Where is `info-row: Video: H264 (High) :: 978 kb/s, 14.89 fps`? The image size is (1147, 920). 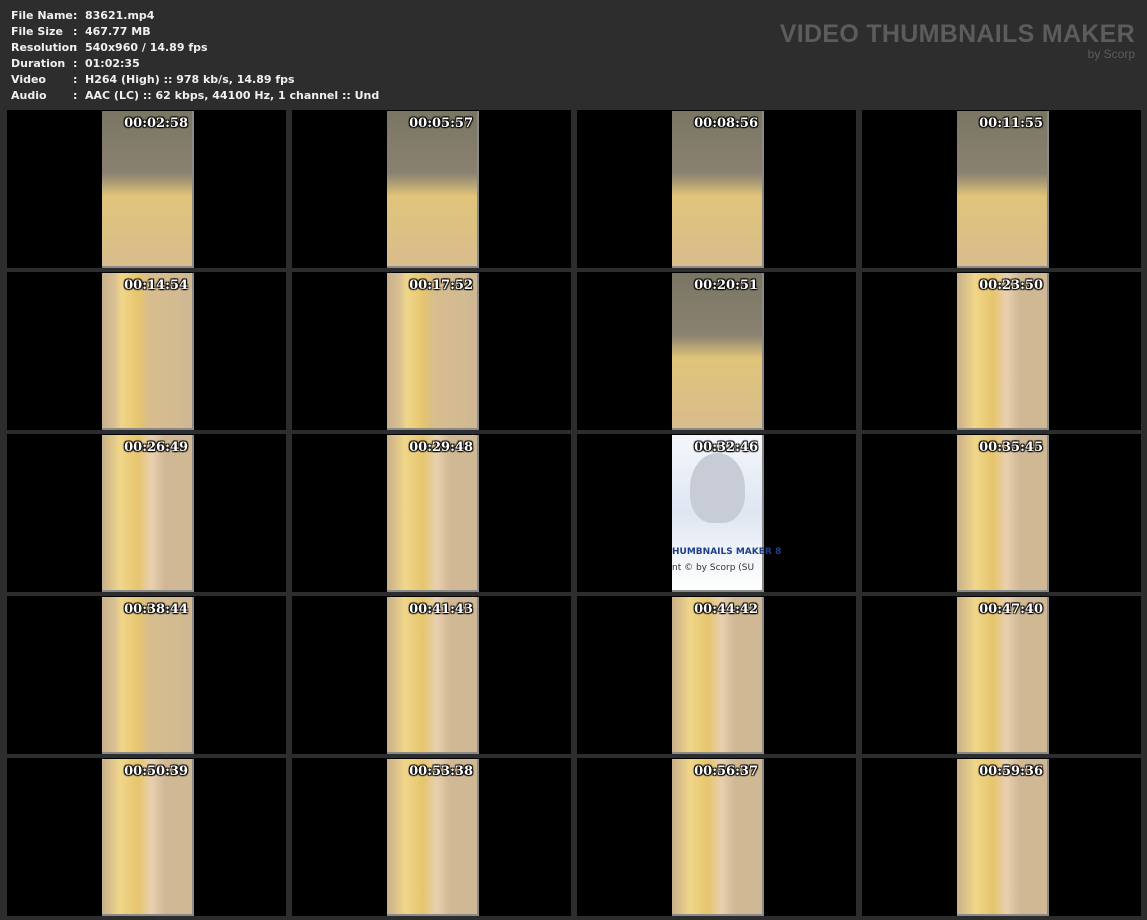 info-row: Video: H264 (High) :: 978 kb/s, 14.89 fps is located at coordinates (195, 80).